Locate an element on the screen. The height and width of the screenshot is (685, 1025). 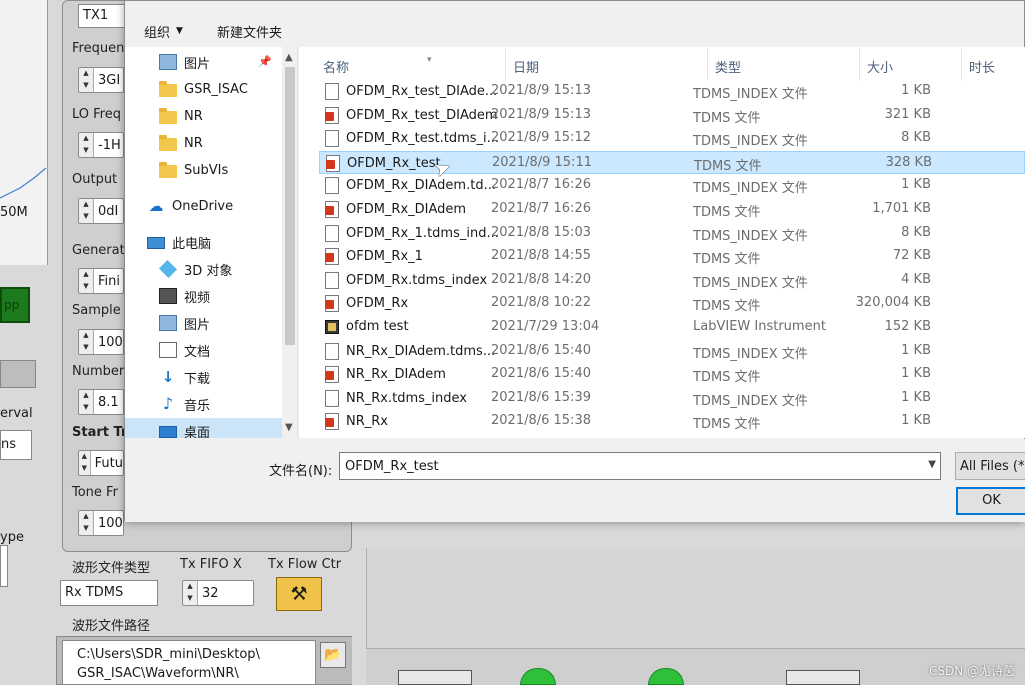
file-size: 1 KB is located at coordinates (916, 350).